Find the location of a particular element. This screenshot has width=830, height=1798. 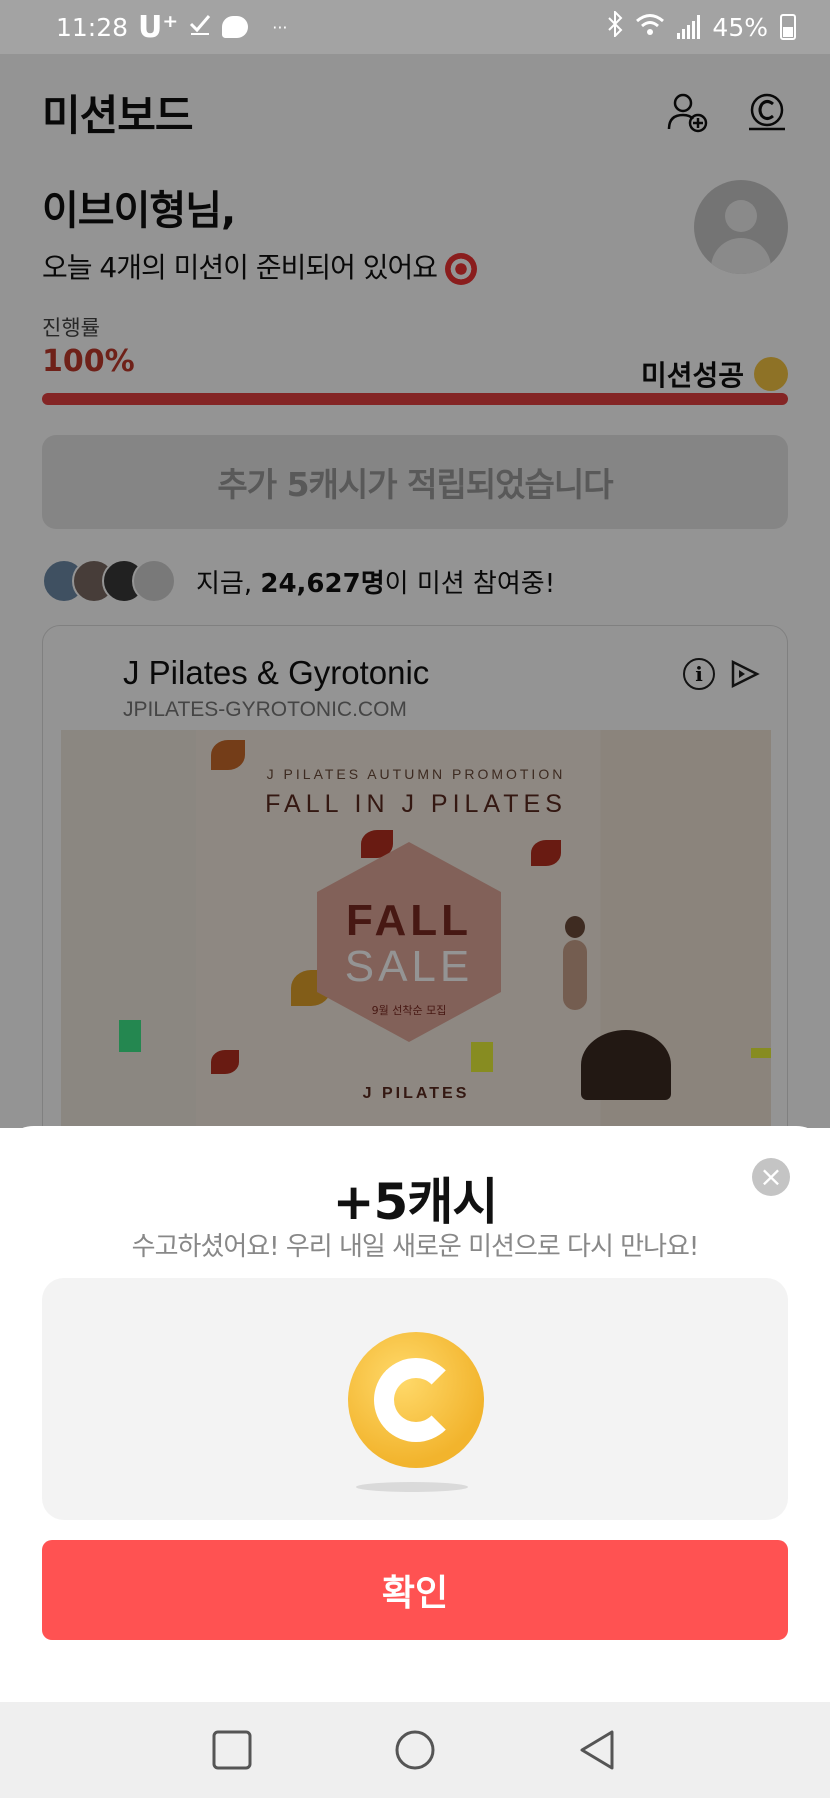

status-bar: 11:28 U⁺ ··· 45% is located at coordinates (415, 27).